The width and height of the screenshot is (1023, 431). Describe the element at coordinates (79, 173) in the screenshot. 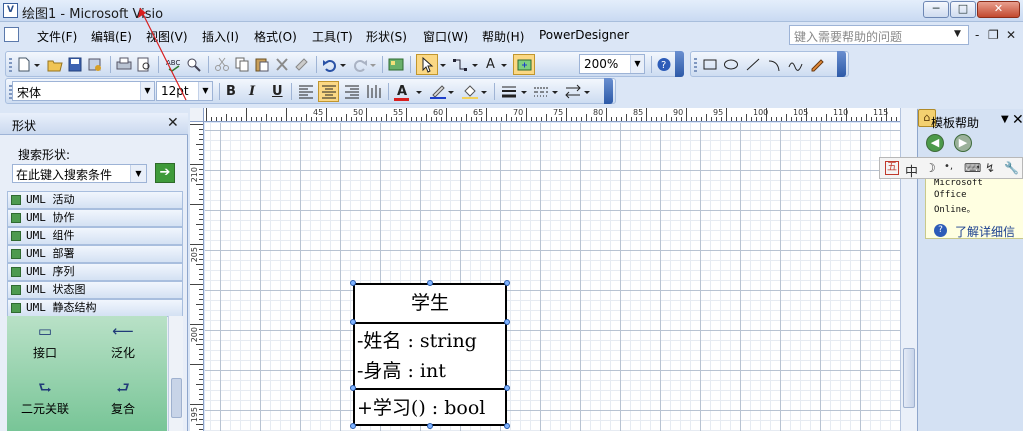

I see `search-shapes-input: 在此键入搜索条件` at that location.